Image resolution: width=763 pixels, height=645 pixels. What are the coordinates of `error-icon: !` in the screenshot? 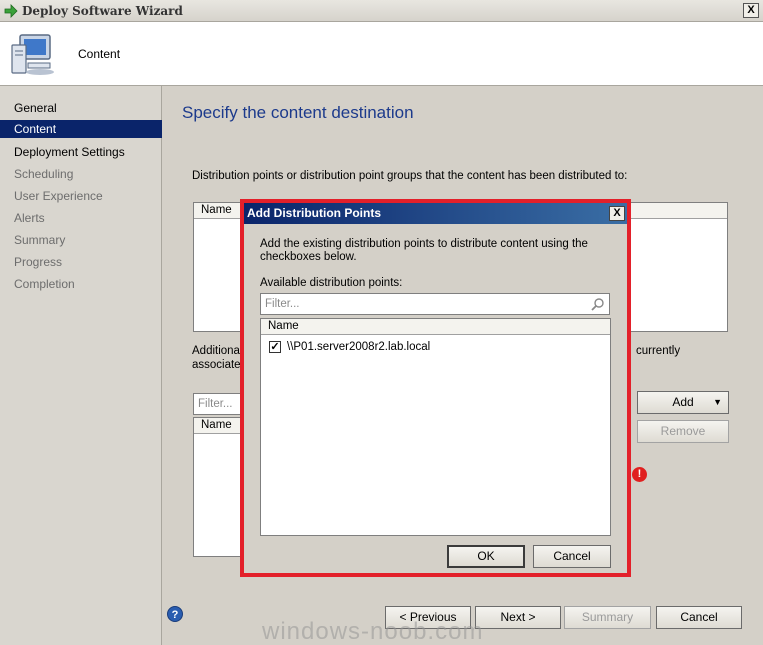 It's located at (639, 474).